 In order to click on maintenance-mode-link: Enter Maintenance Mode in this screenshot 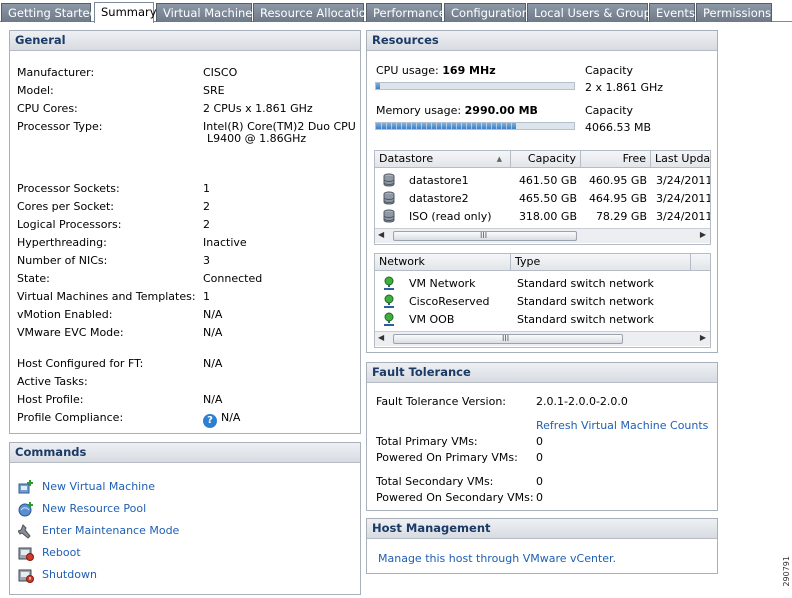, I will do `click(110, 530)`.